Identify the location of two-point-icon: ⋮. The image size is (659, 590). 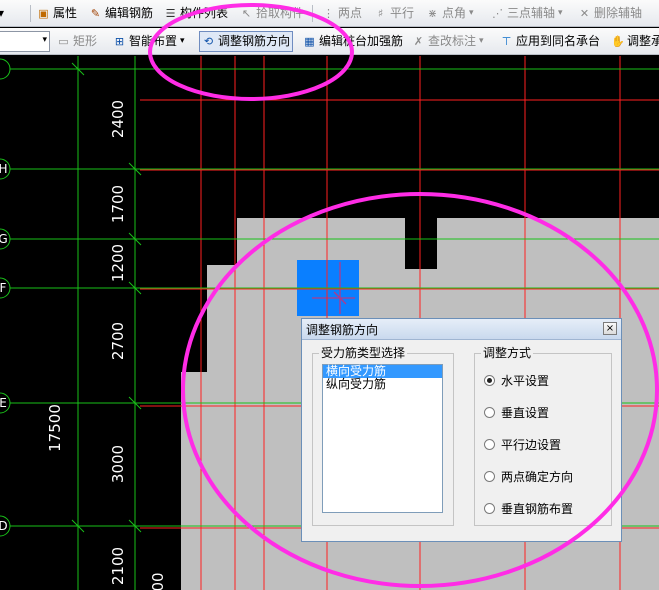
(328, 13).